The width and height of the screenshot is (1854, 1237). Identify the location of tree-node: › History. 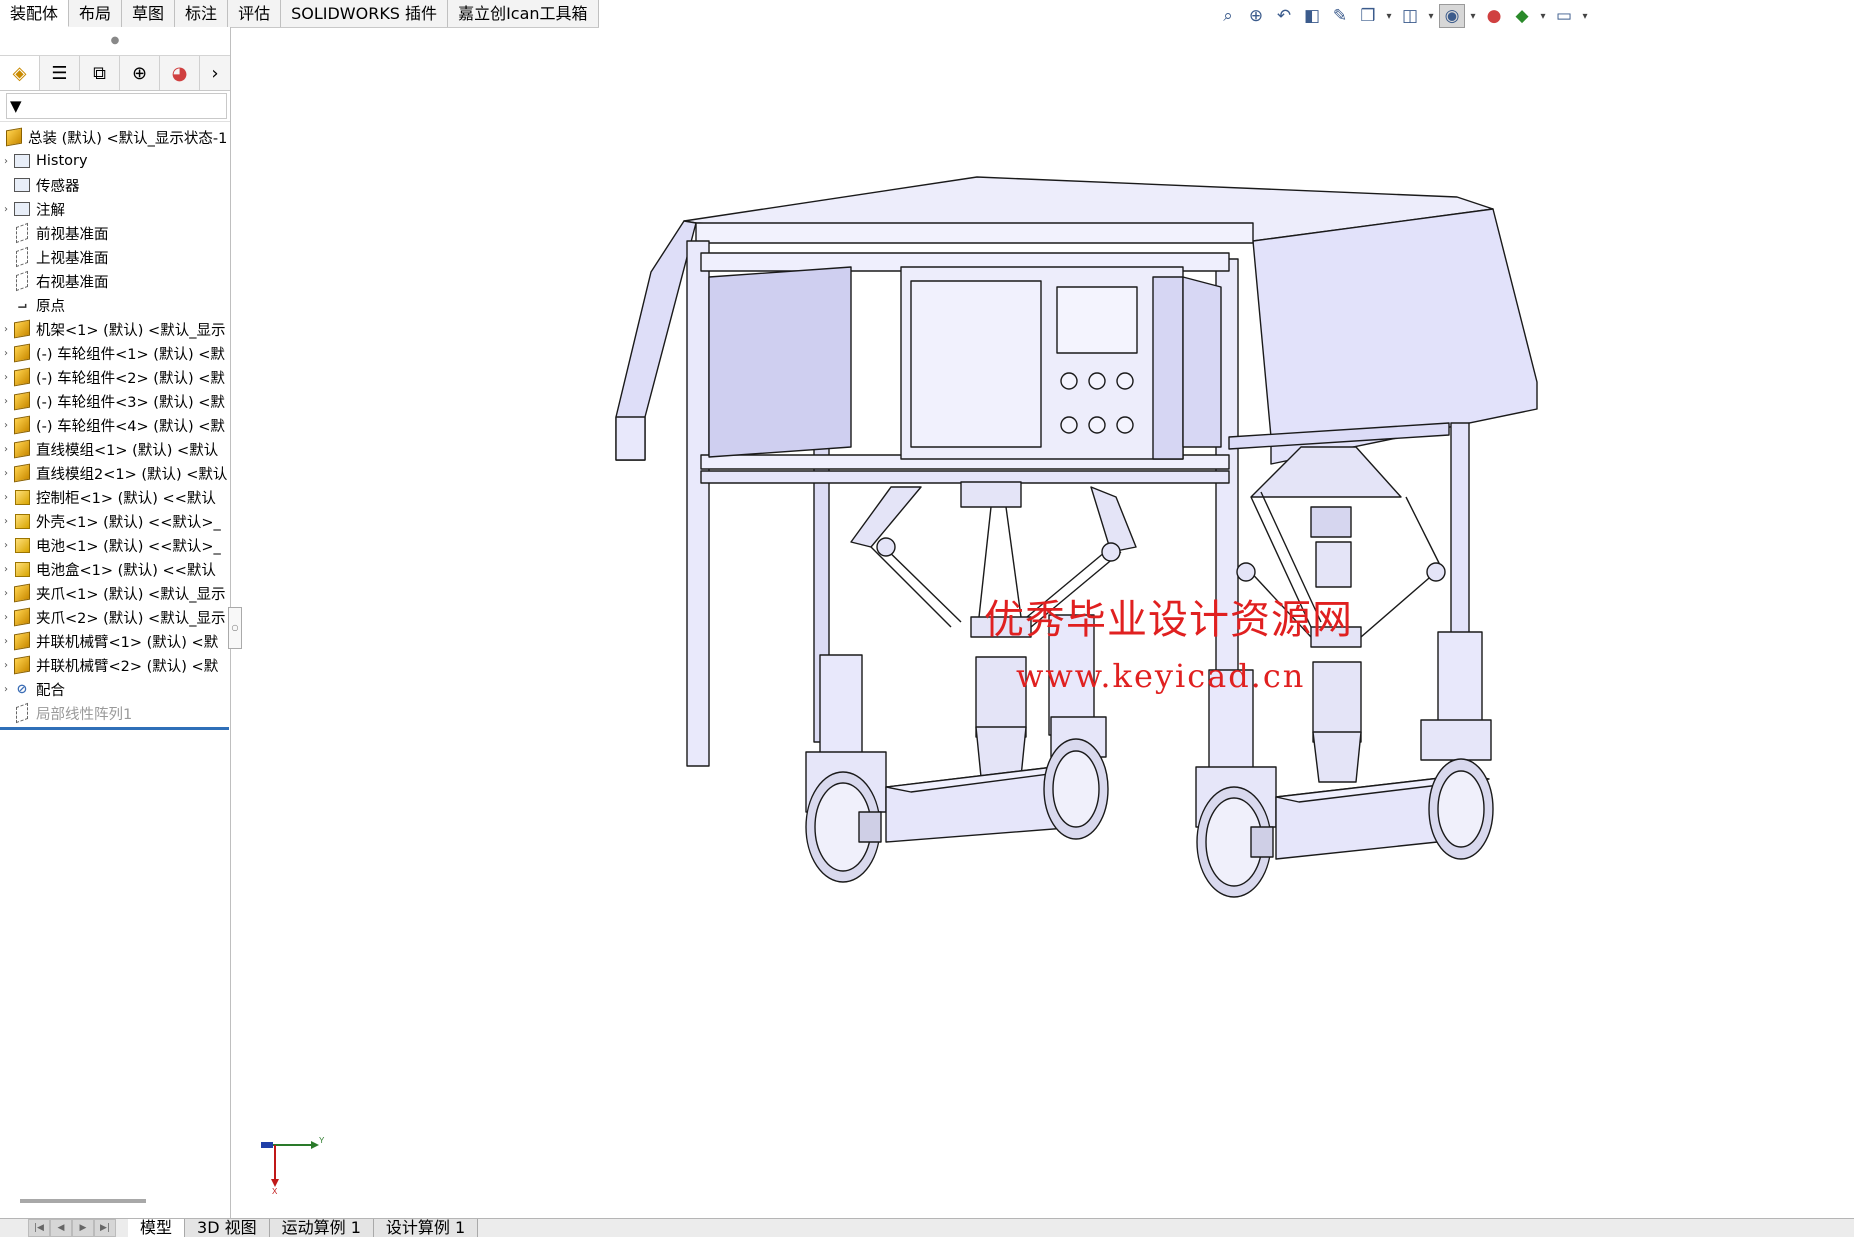
(114, 161).